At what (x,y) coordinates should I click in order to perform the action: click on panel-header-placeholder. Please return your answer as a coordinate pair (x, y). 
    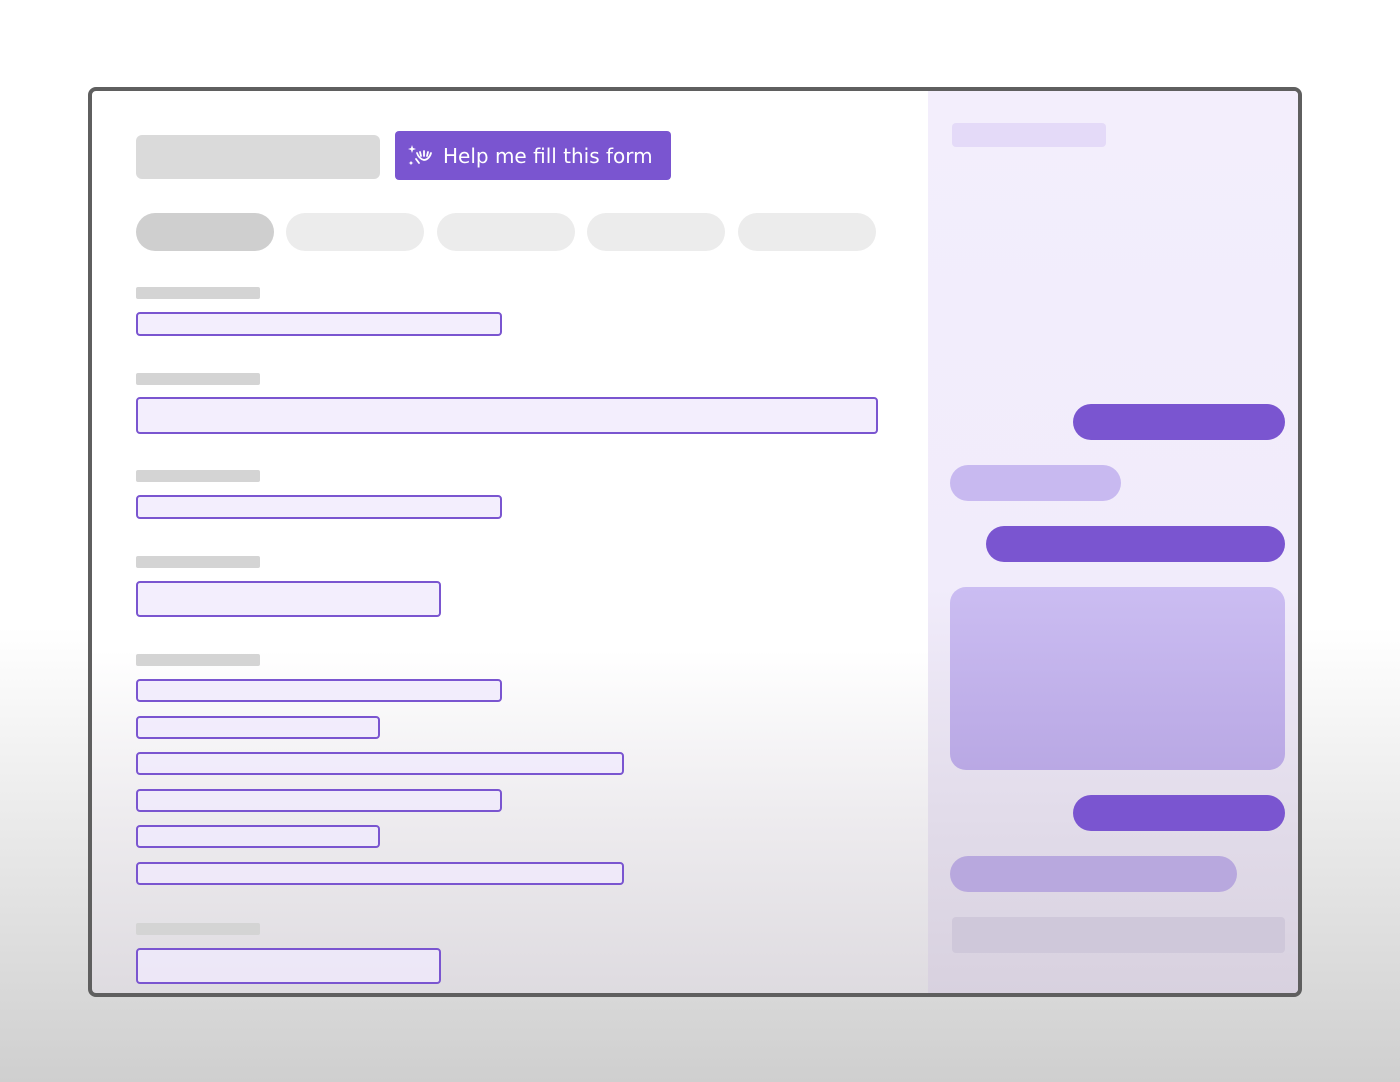
    Looking at the image, I should click on (1029, 135).